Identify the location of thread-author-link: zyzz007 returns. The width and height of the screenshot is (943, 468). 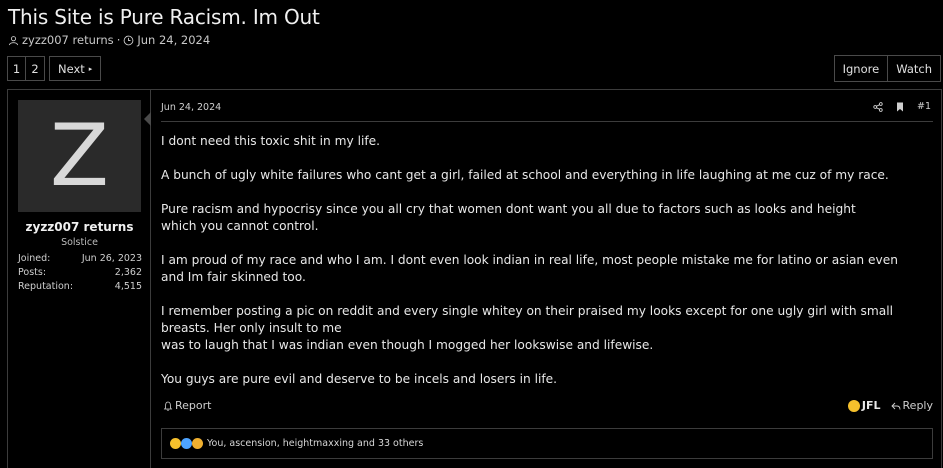
(68, 40).